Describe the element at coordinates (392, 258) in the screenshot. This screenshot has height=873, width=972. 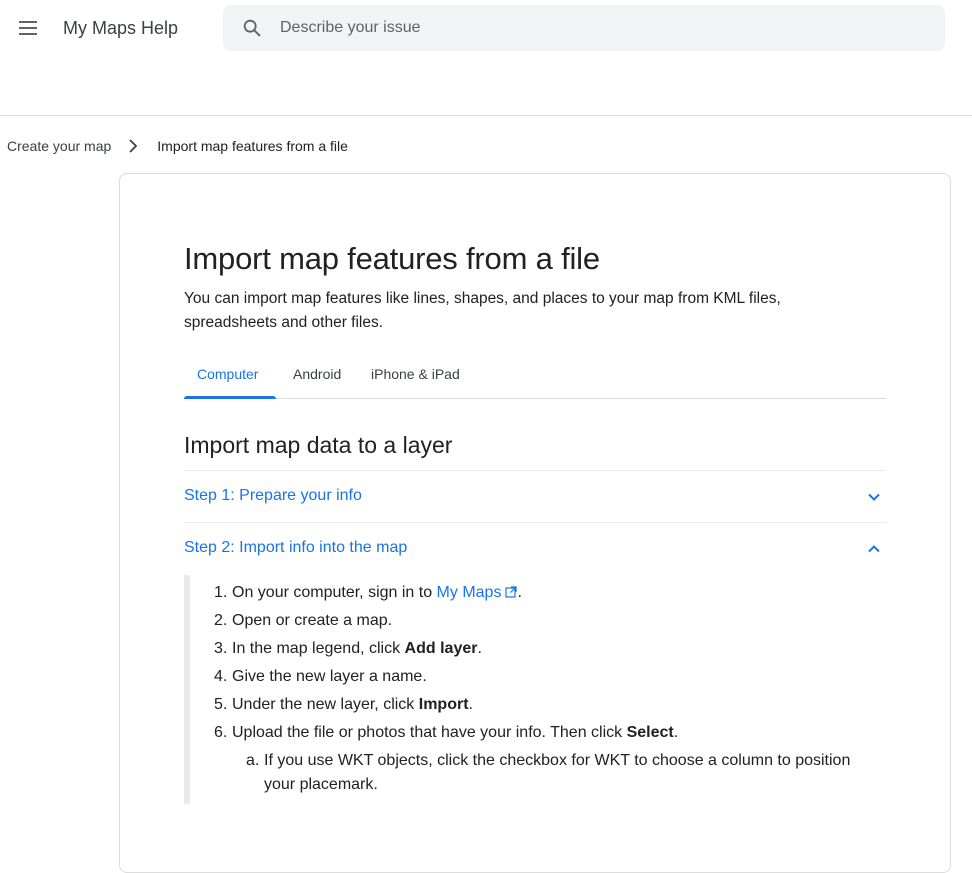
I see `page-title: Import map features from a file` at that location.